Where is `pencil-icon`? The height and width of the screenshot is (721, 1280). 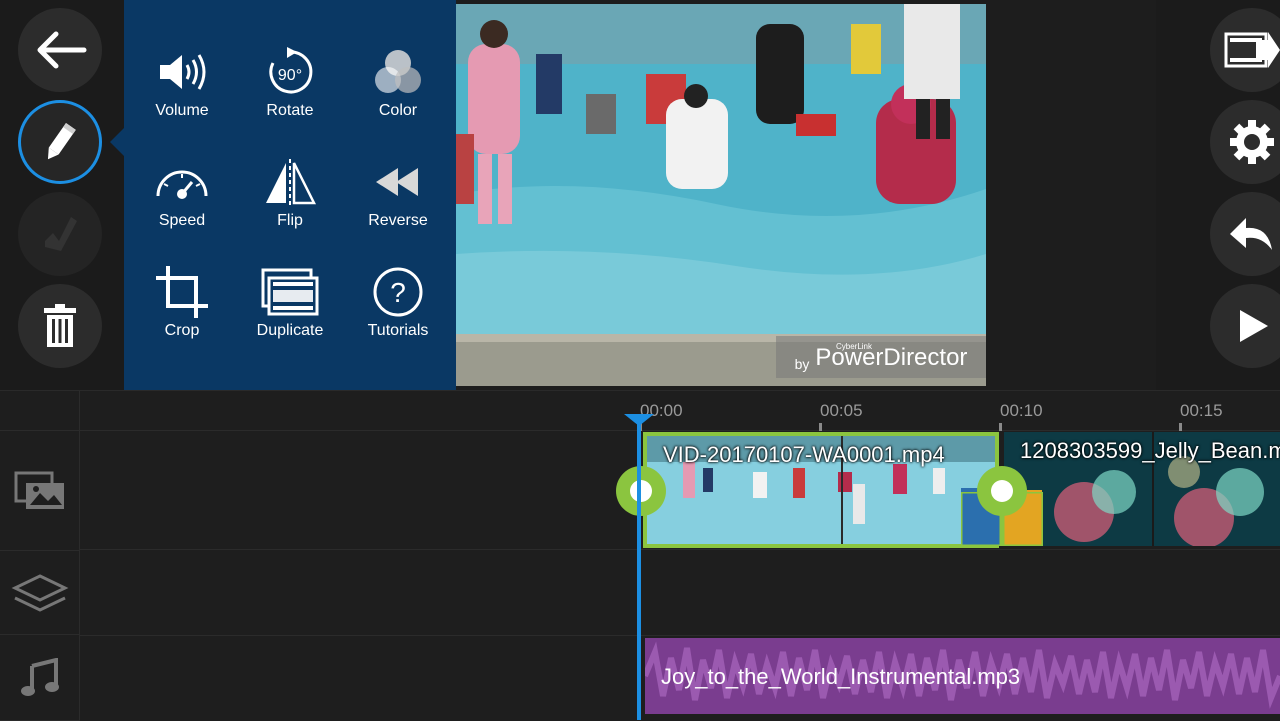
pencil-icon is located at coordinates (61, 141).